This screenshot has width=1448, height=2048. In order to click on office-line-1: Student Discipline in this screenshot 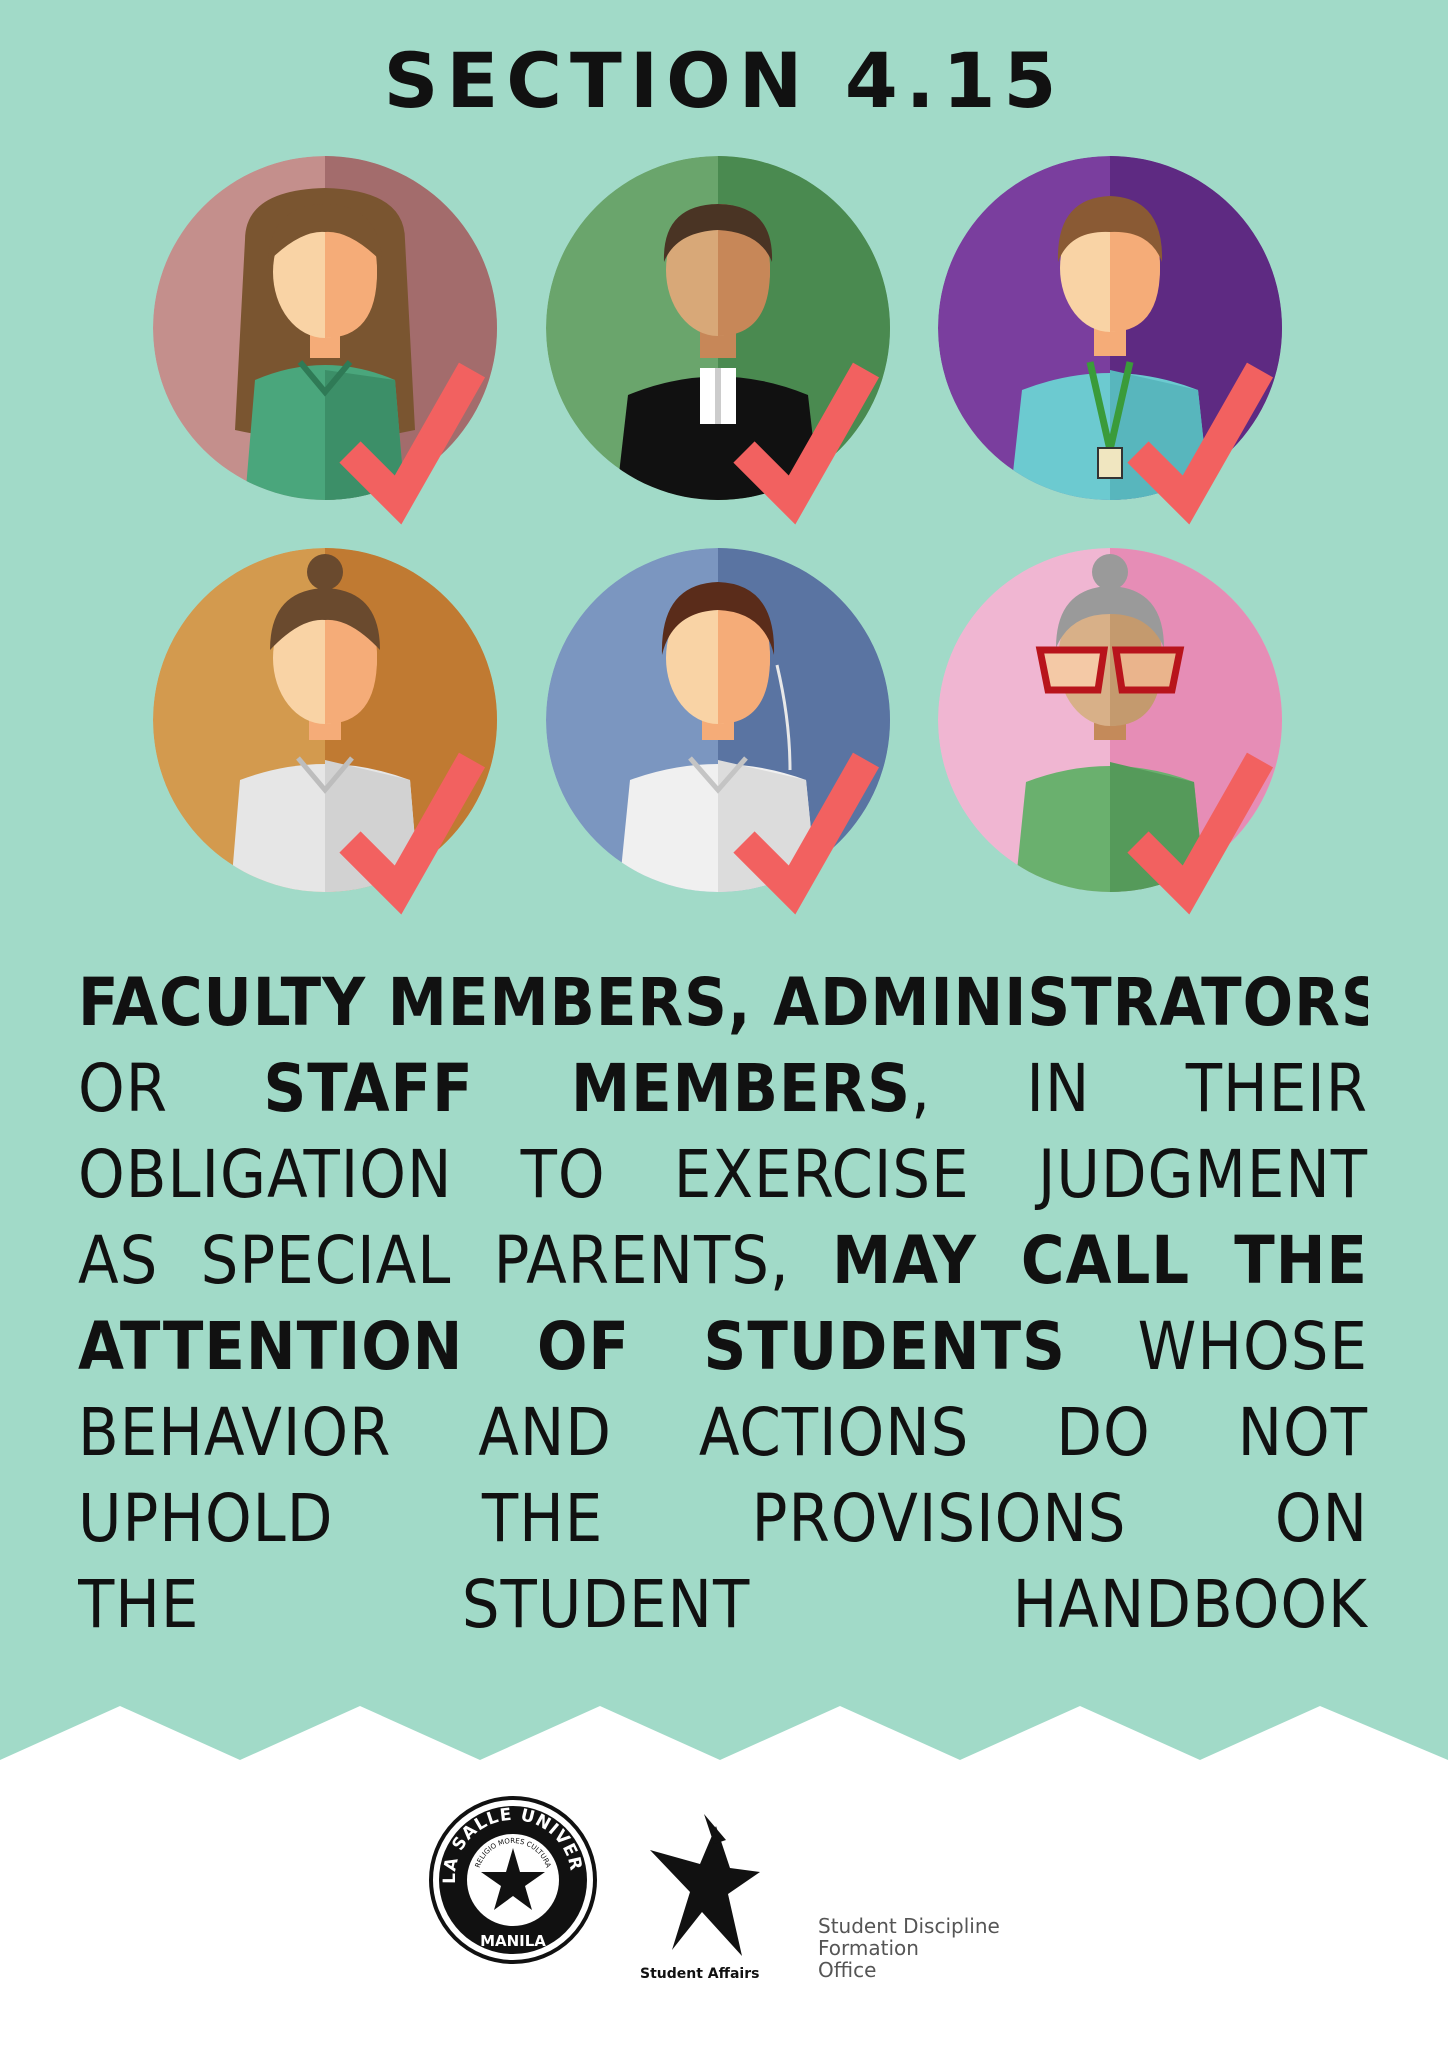, I will do `click(909, 1926)`.